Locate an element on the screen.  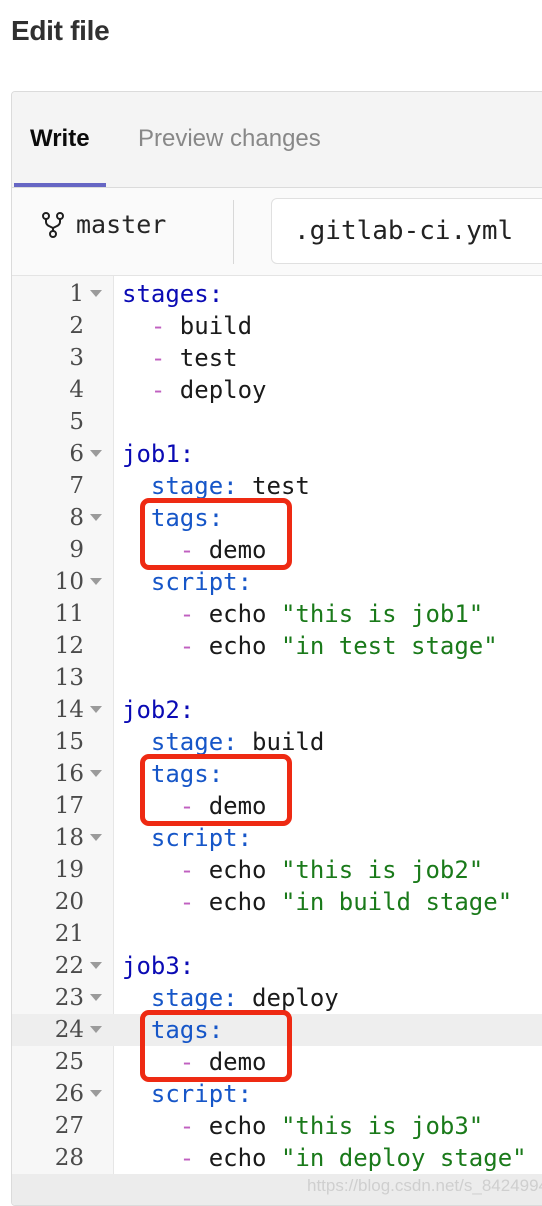
code-line: 19 - echo "this is job2" is located at coordinates (277, 870).